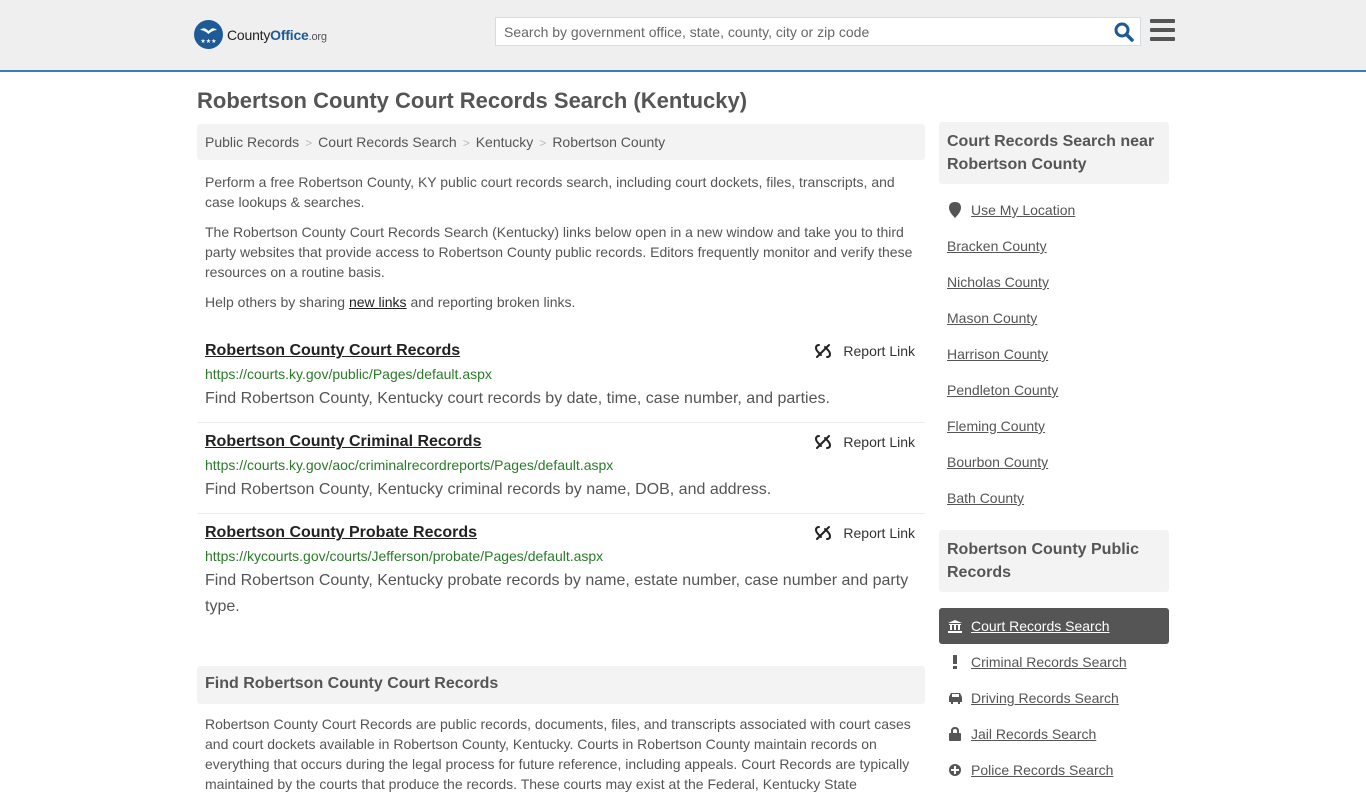  Describe the element at coordinates (1054, 282) in the screenshot. I see `nearby-county-item: Nicholas County` at that location.